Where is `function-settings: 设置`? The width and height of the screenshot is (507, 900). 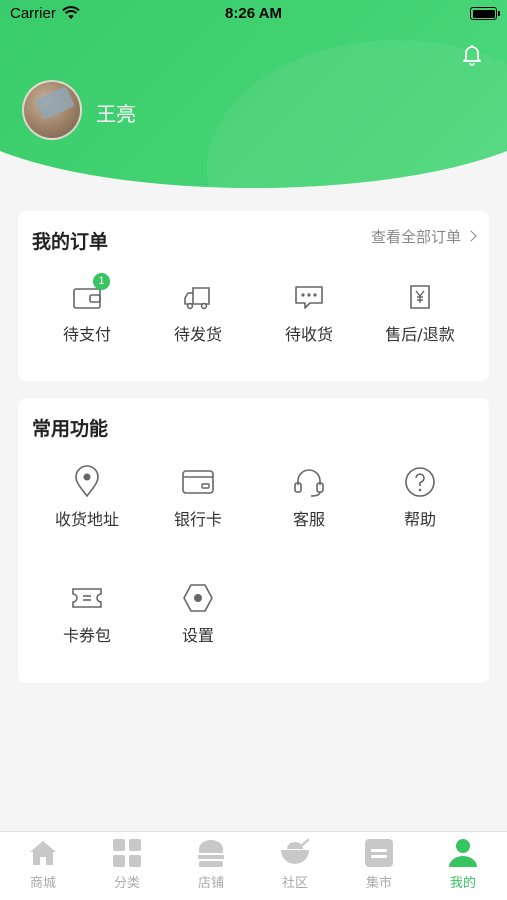
function-settings: 设置 is located at coordinates (198, 613).